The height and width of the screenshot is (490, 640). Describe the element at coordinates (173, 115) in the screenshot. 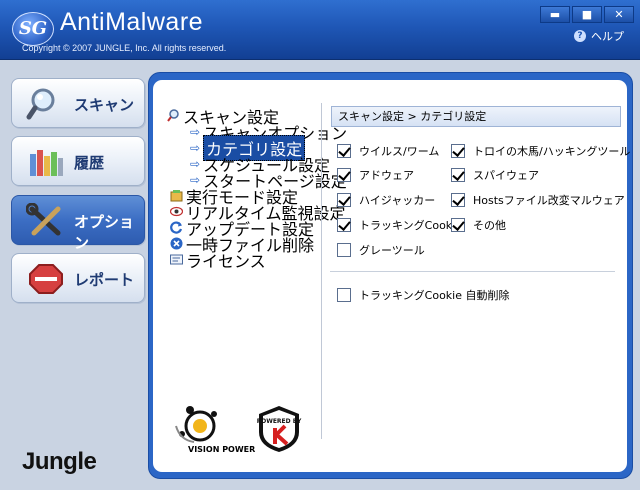

I see `scan-settings-icon` at that location.